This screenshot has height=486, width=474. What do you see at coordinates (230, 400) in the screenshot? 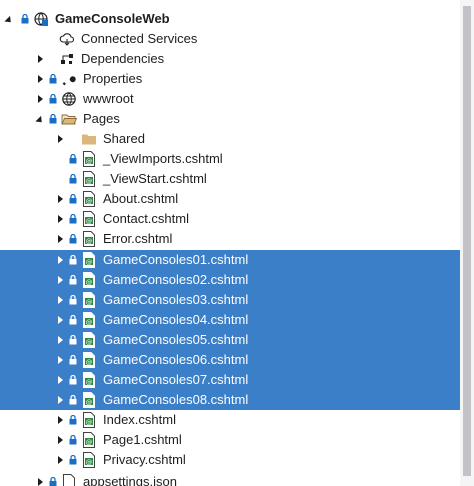
I see `tree-row-gameconsoles08: @ GameConsoles08.cshtml` at bounding box center [230, 400].